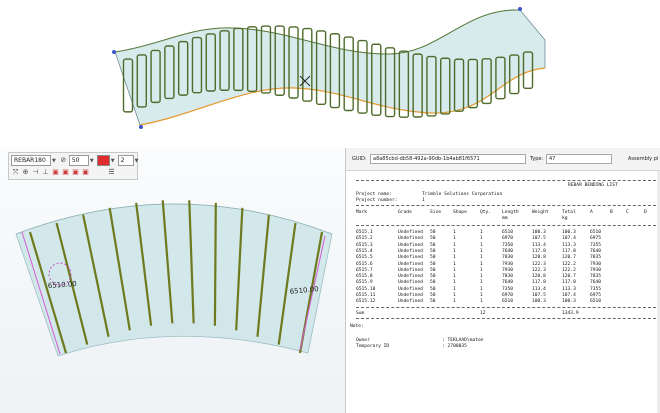 The height and width of the screenshot is (413, 660). I want to click on note-label: Note:, so click(357, 326).